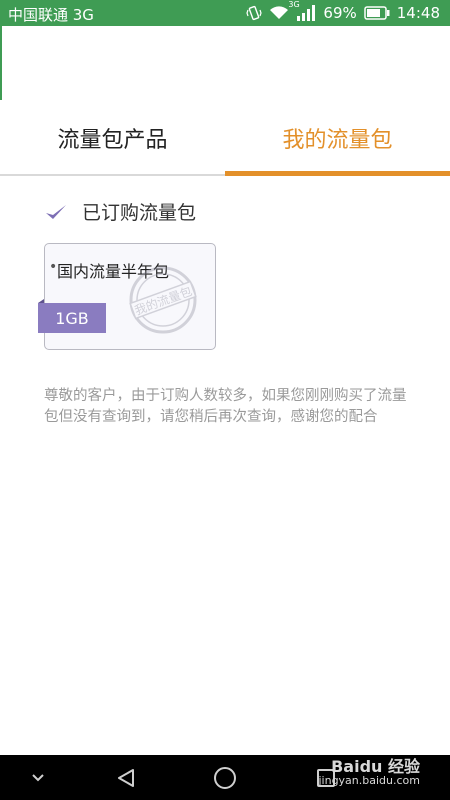 This screenshot has height=800, width=450. I want to click on baidu-watermark: Baidu 经验 jingyan.baidu.com, so click(369, 772).